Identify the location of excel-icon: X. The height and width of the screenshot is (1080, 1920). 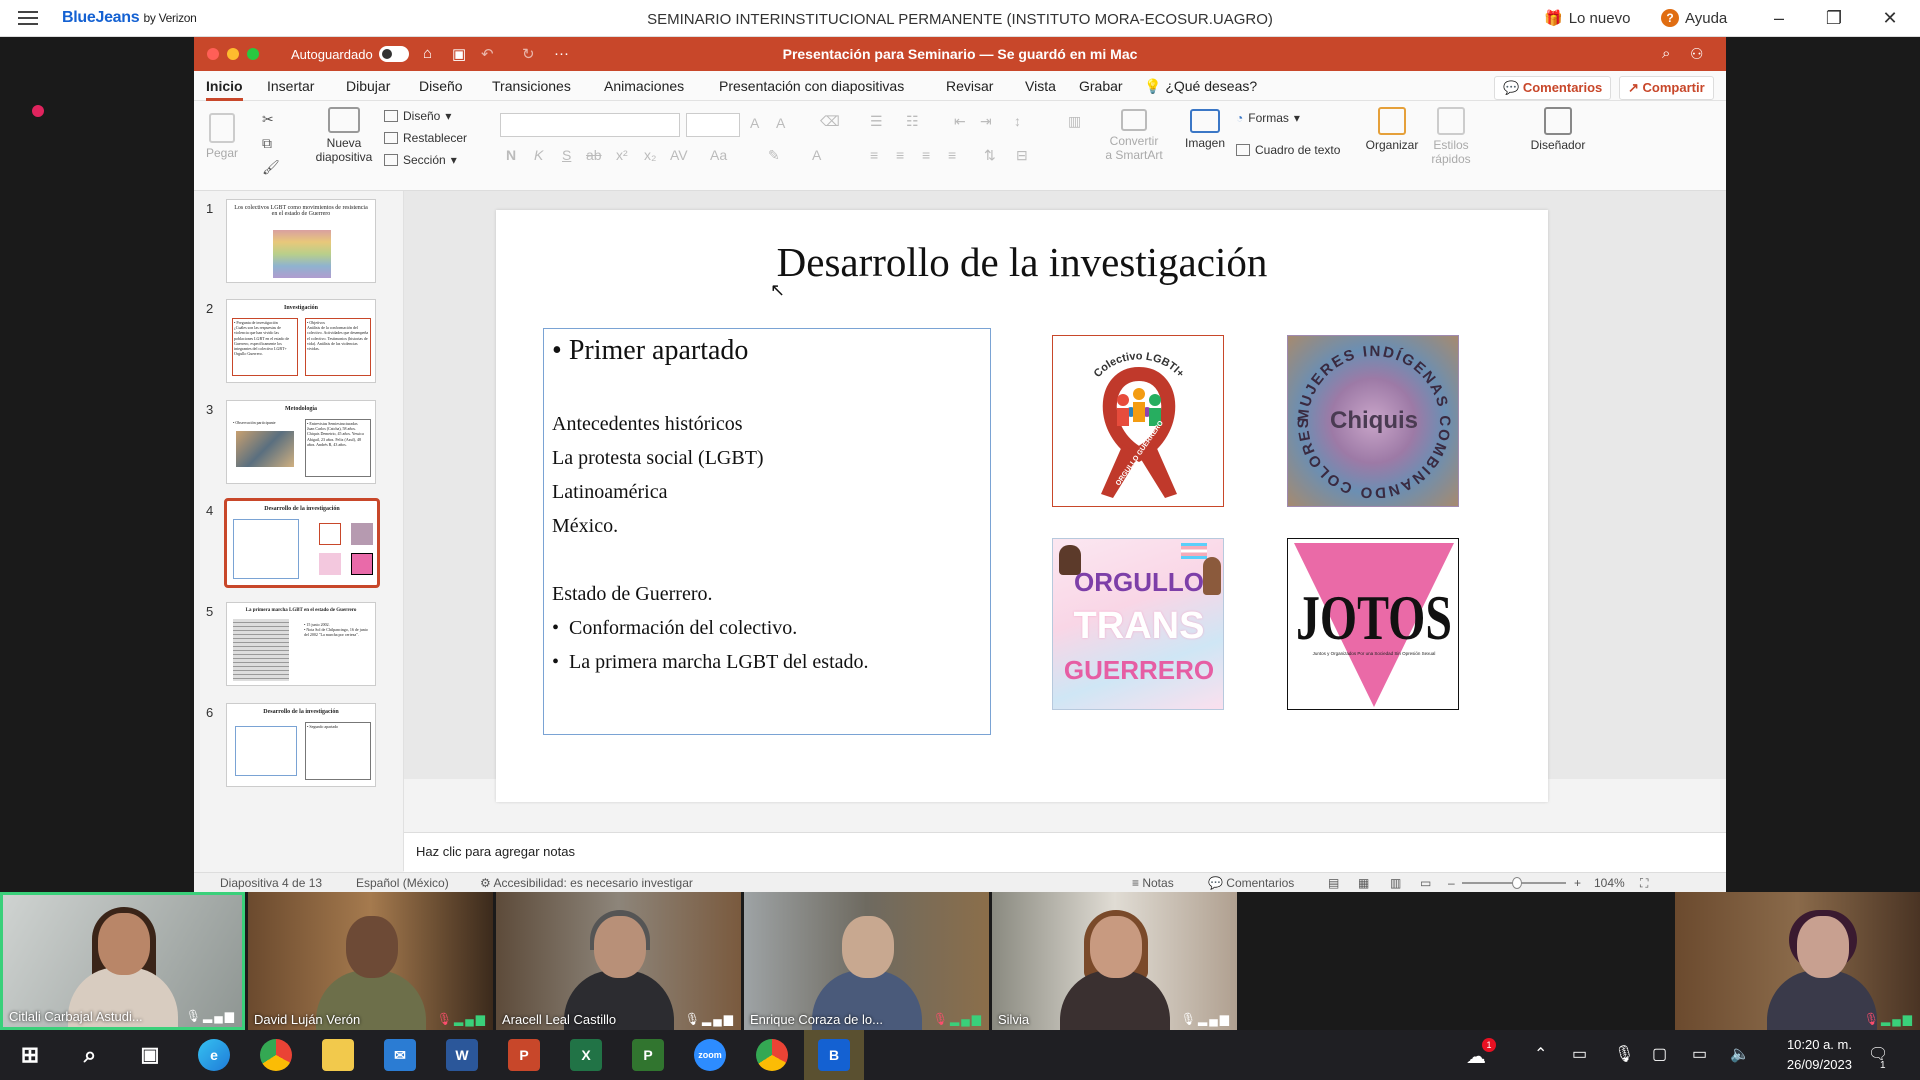
(586, 1055).